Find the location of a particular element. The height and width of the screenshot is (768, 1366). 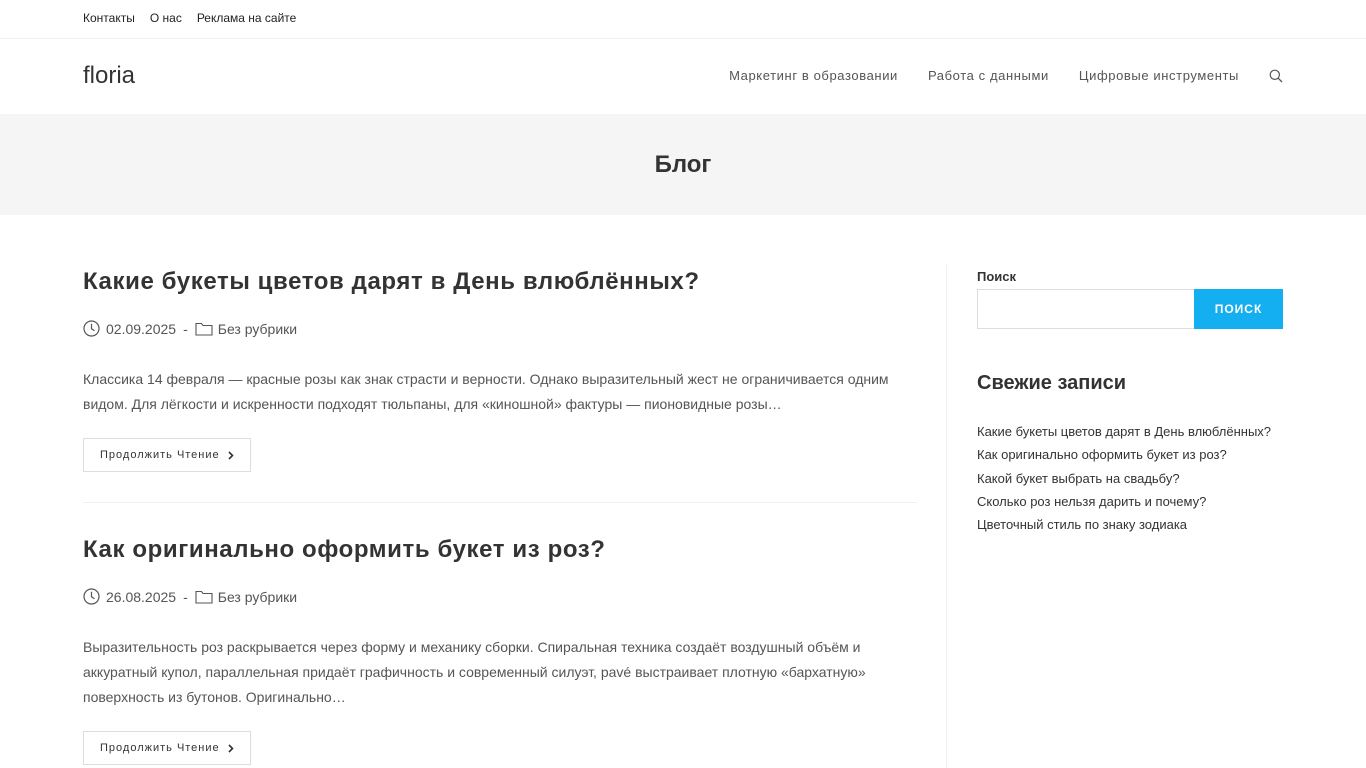

search-label: Поиск is located at coordinates (997, 276).